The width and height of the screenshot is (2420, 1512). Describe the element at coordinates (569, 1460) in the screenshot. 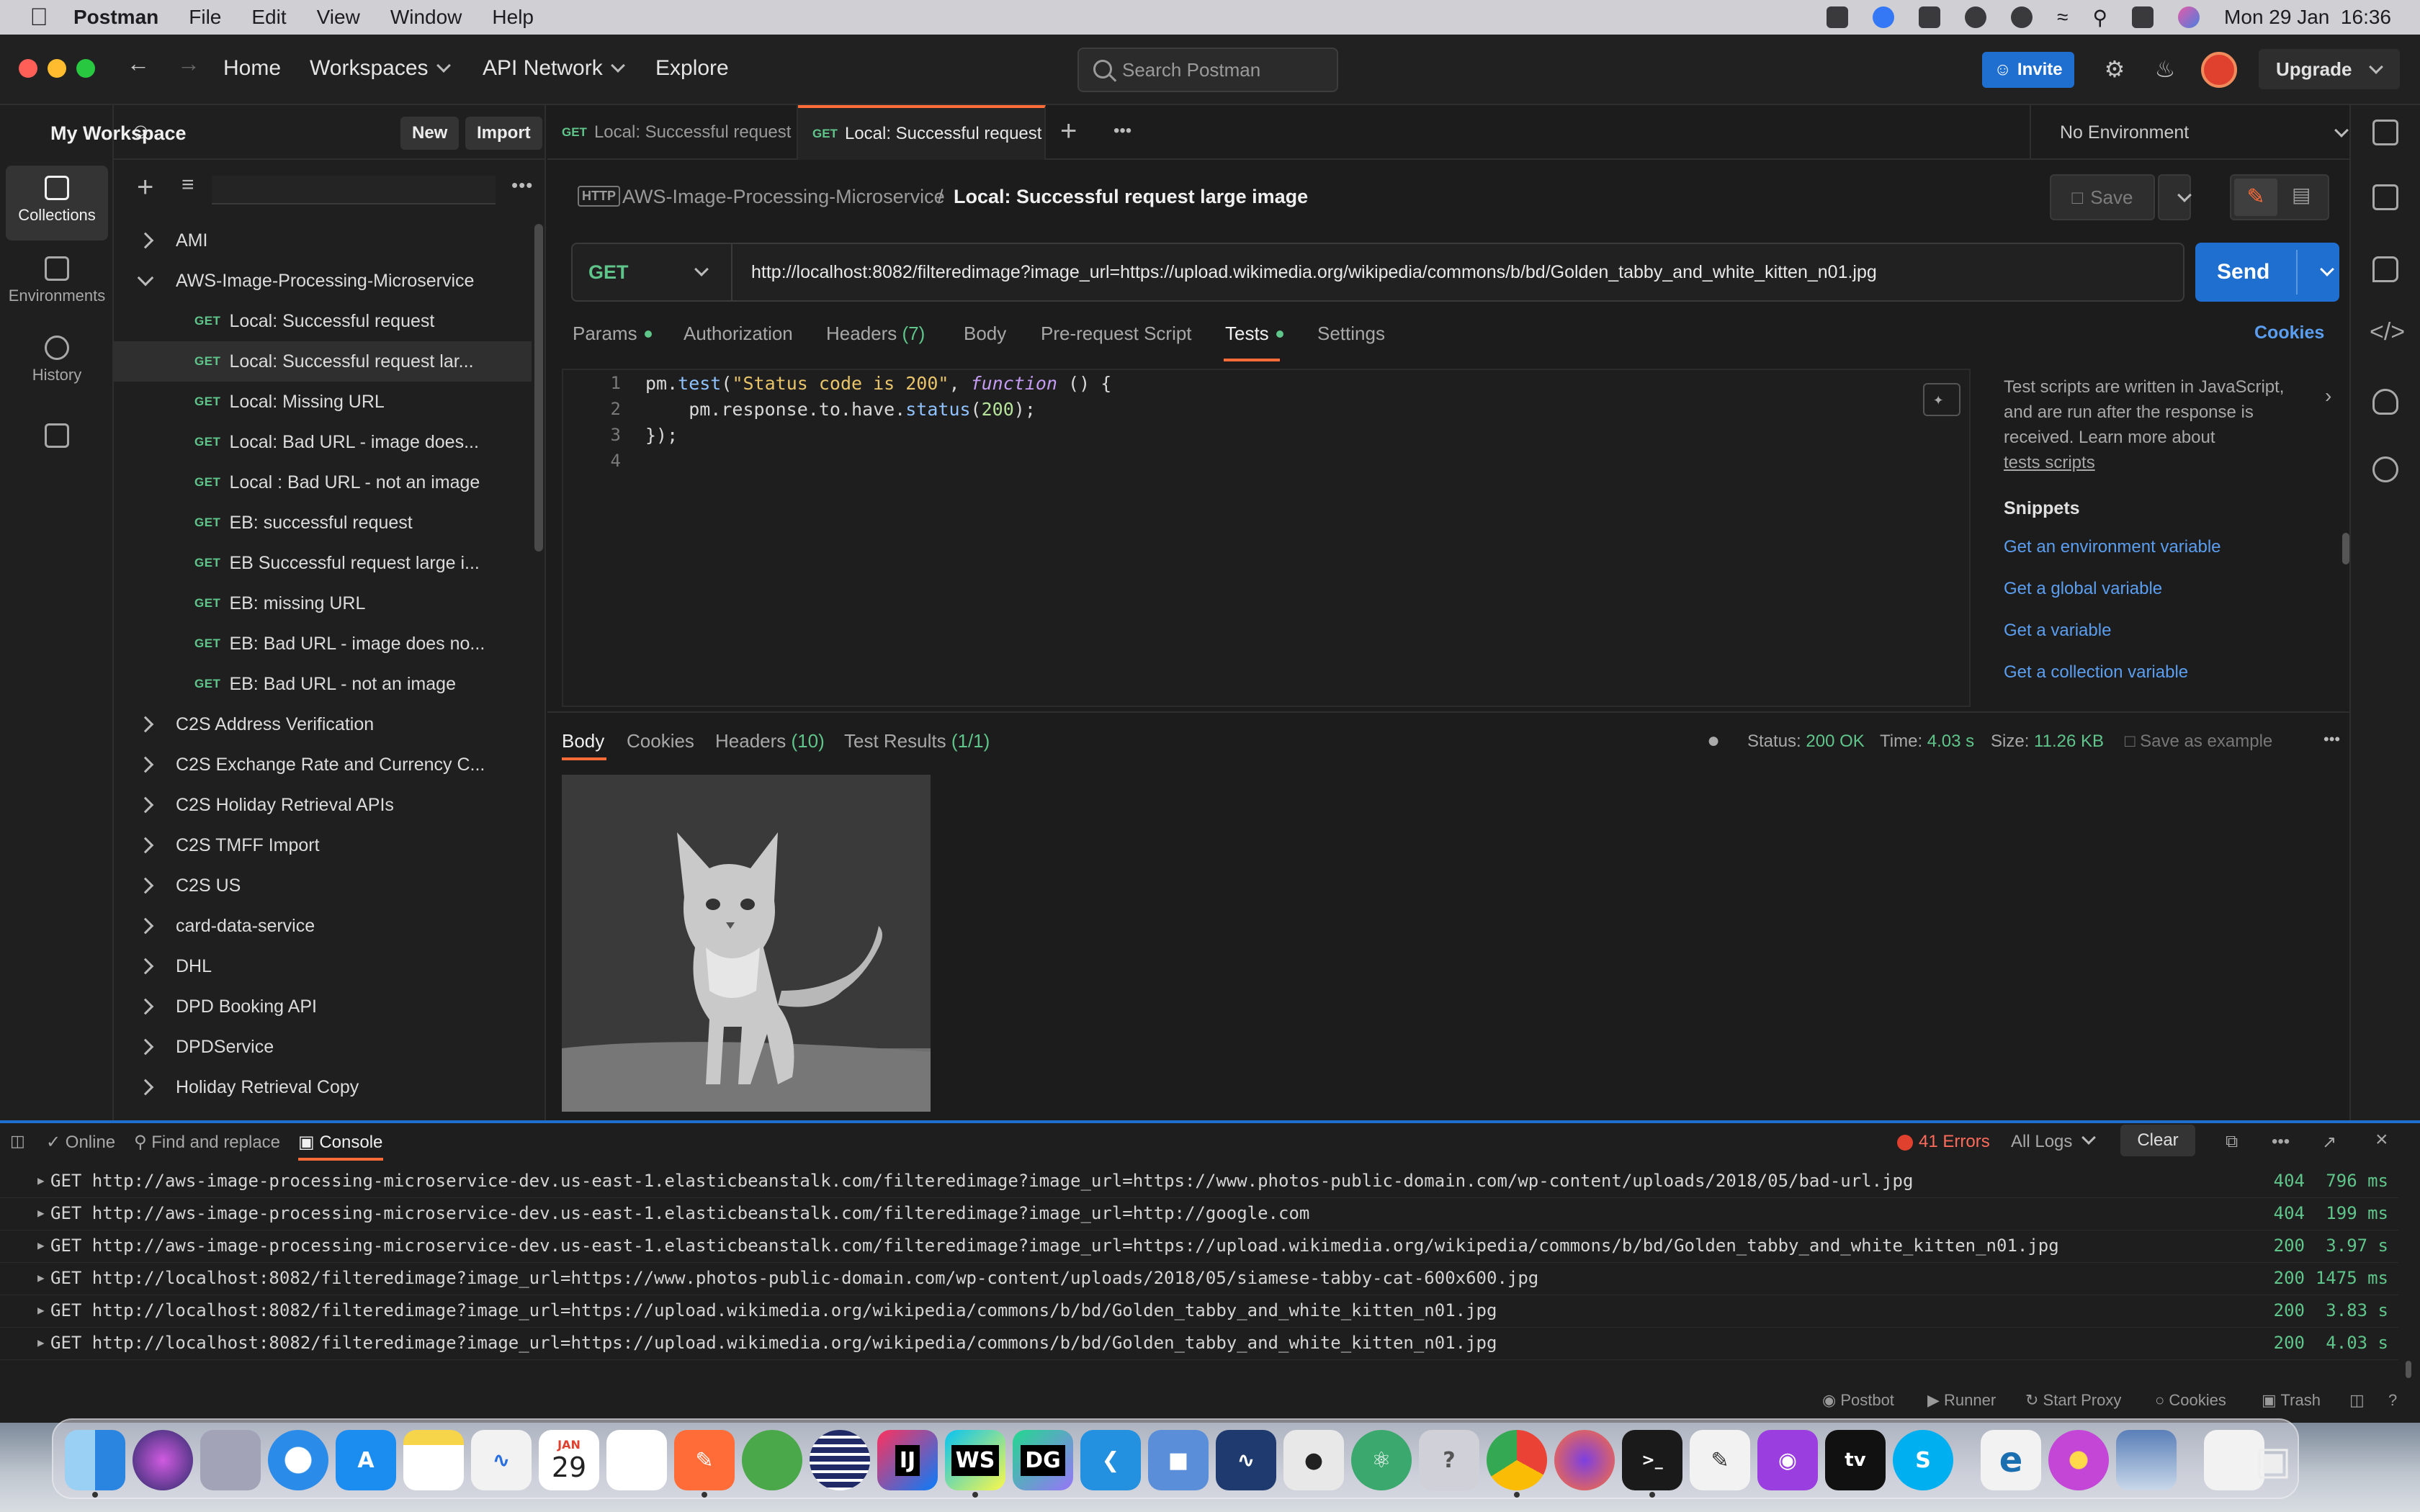

I see `calendar-icon: JAN 29` at that location.